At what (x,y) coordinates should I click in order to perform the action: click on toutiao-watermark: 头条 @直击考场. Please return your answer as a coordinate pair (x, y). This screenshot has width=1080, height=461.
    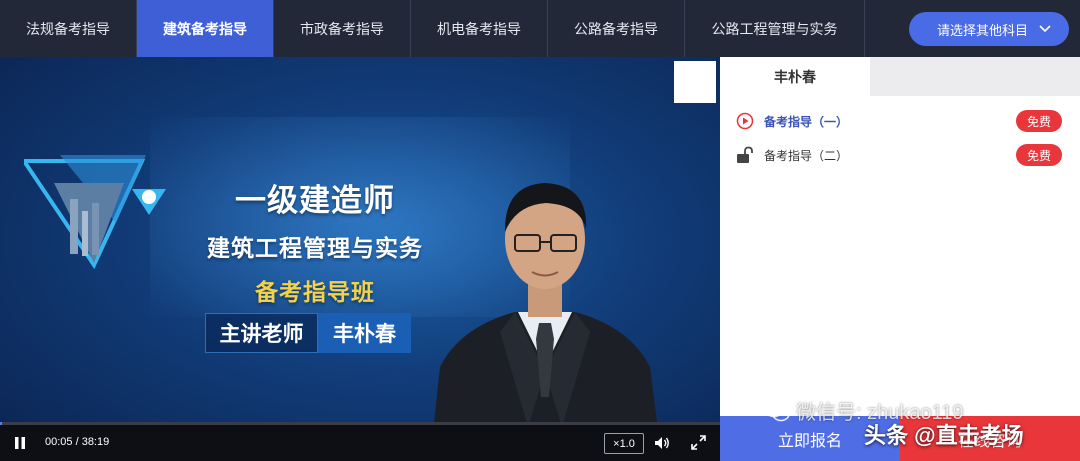
    Looking at the image, I should click on (944, 435).